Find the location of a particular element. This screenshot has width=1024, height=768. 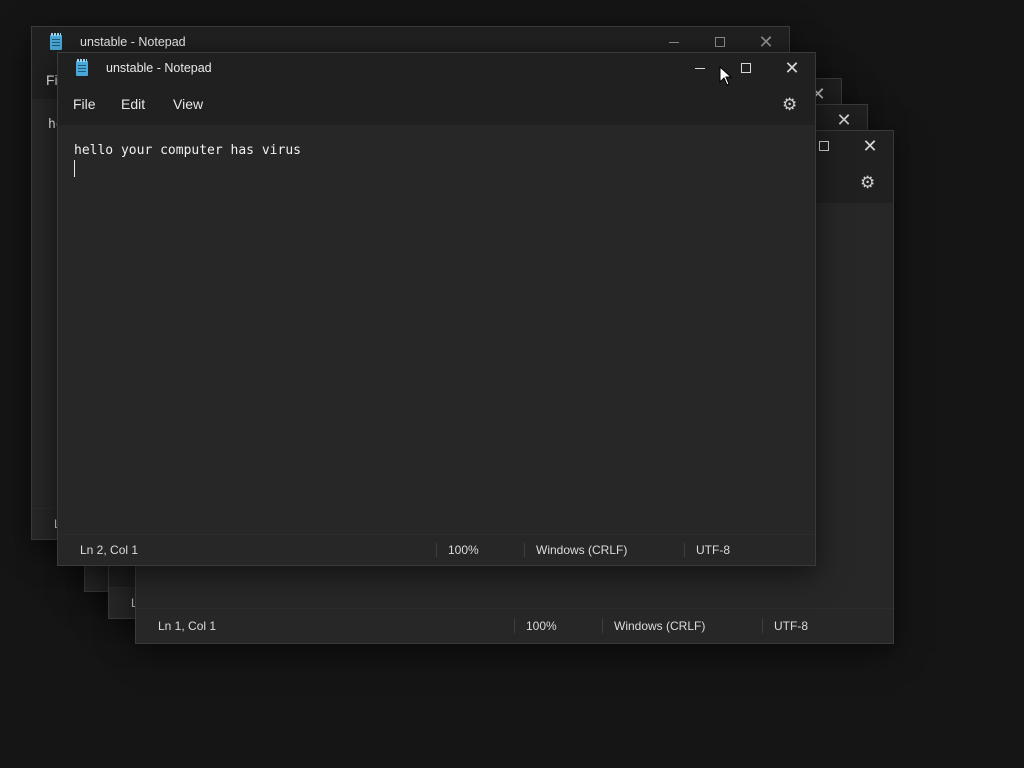

status-position: Ln 2, Col 1 is located at coordinates (109, 550).